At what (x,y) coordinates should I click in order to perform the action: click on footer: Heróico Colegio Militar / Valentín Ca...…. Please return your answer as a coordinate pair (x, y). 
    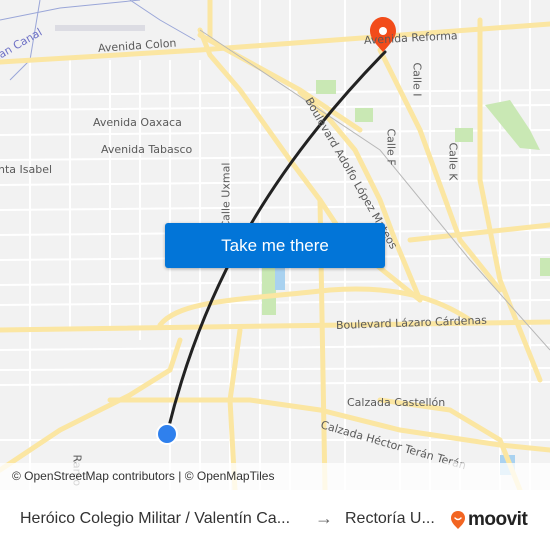
    Looking at the image, I should click on (275, 520).